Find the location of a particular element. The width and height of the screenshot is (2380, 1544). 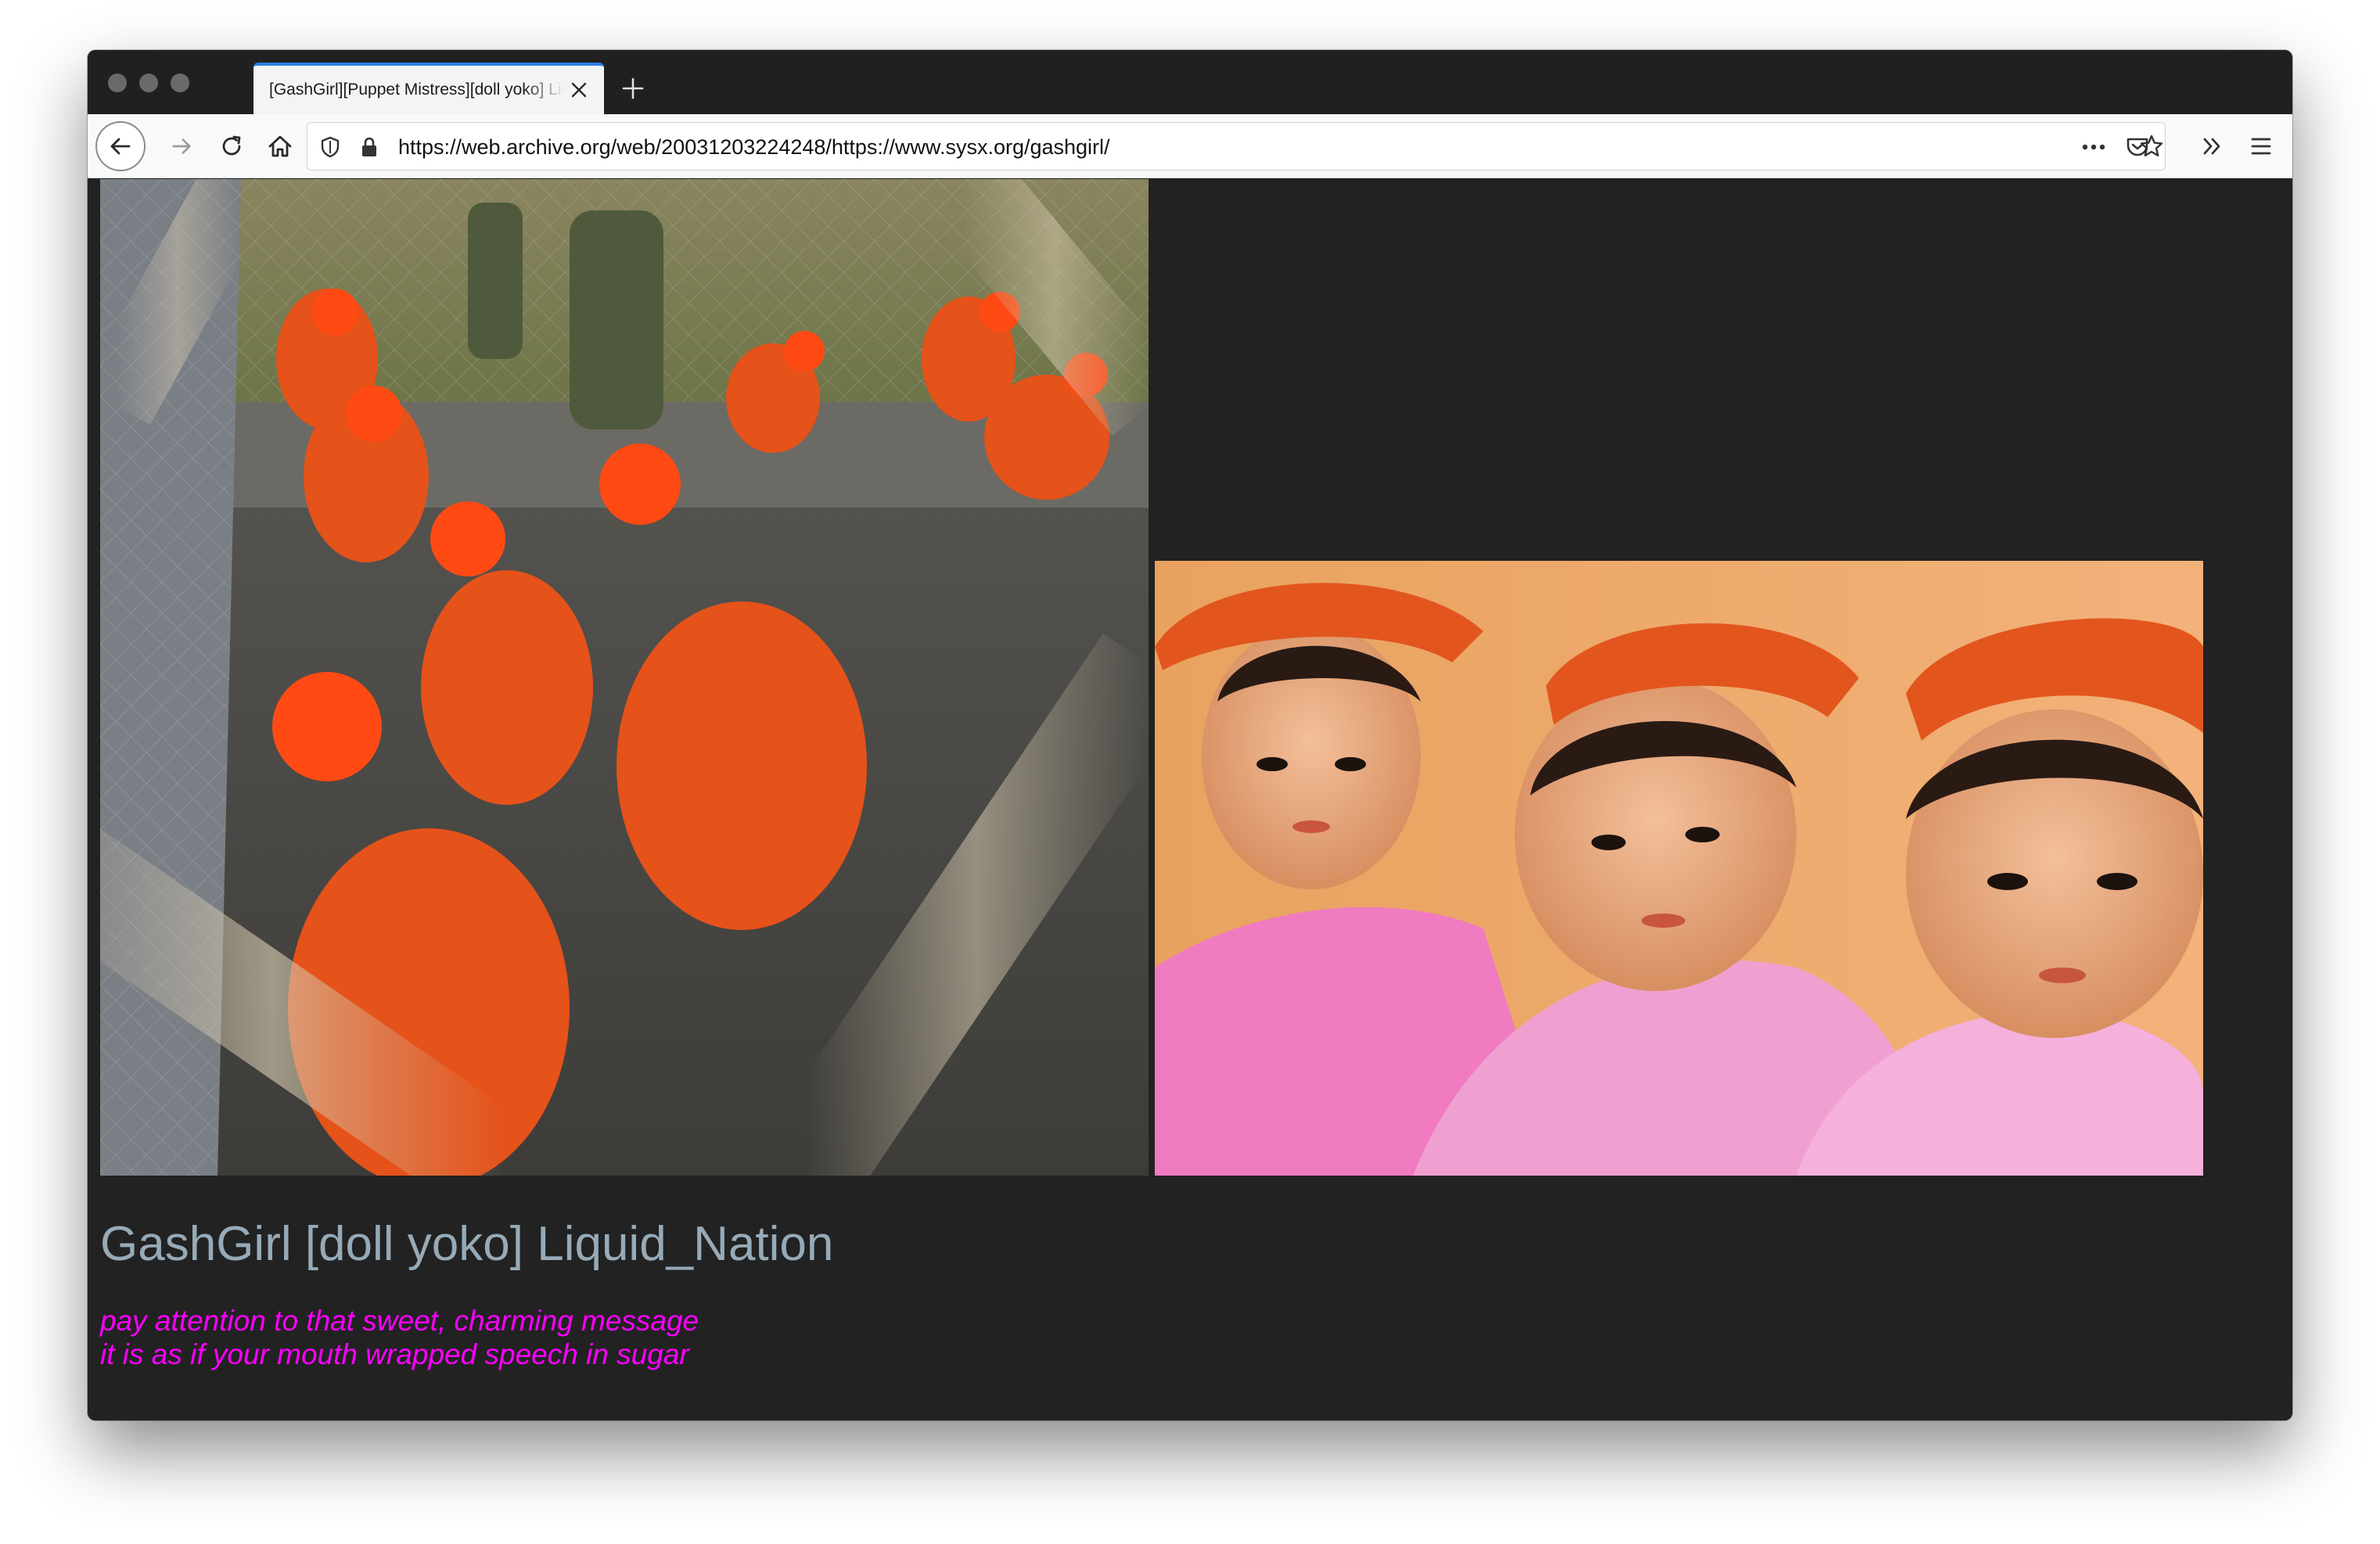

minimize-window-button is located at coordinates (148, 83).